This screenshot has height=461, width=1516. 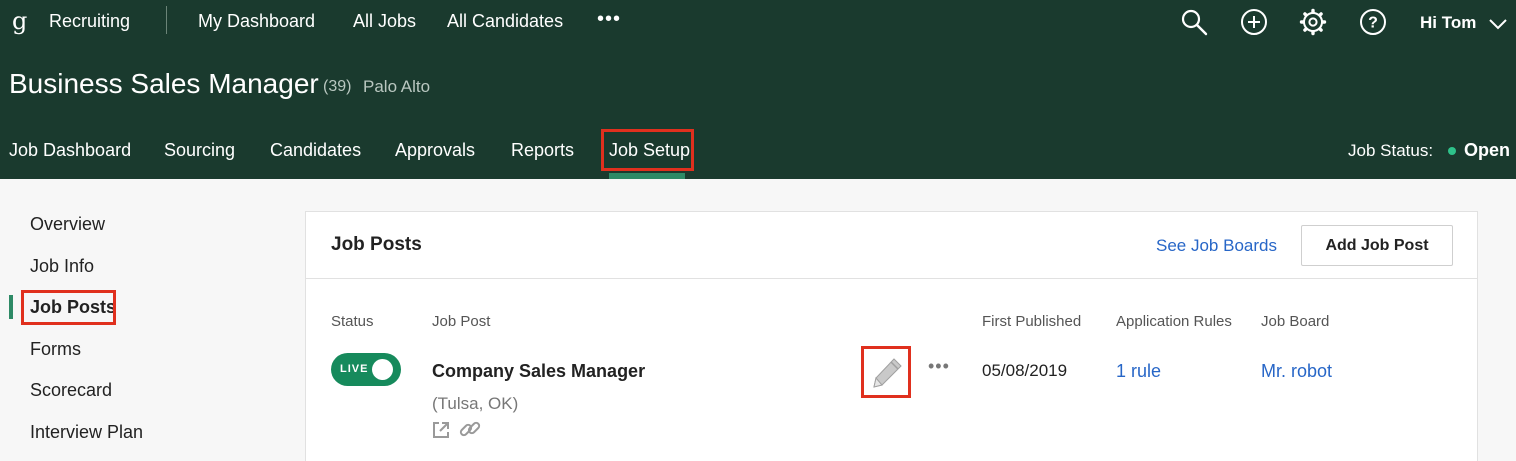 I want to click on status-dot-icon, so click(x=1452, y=151).